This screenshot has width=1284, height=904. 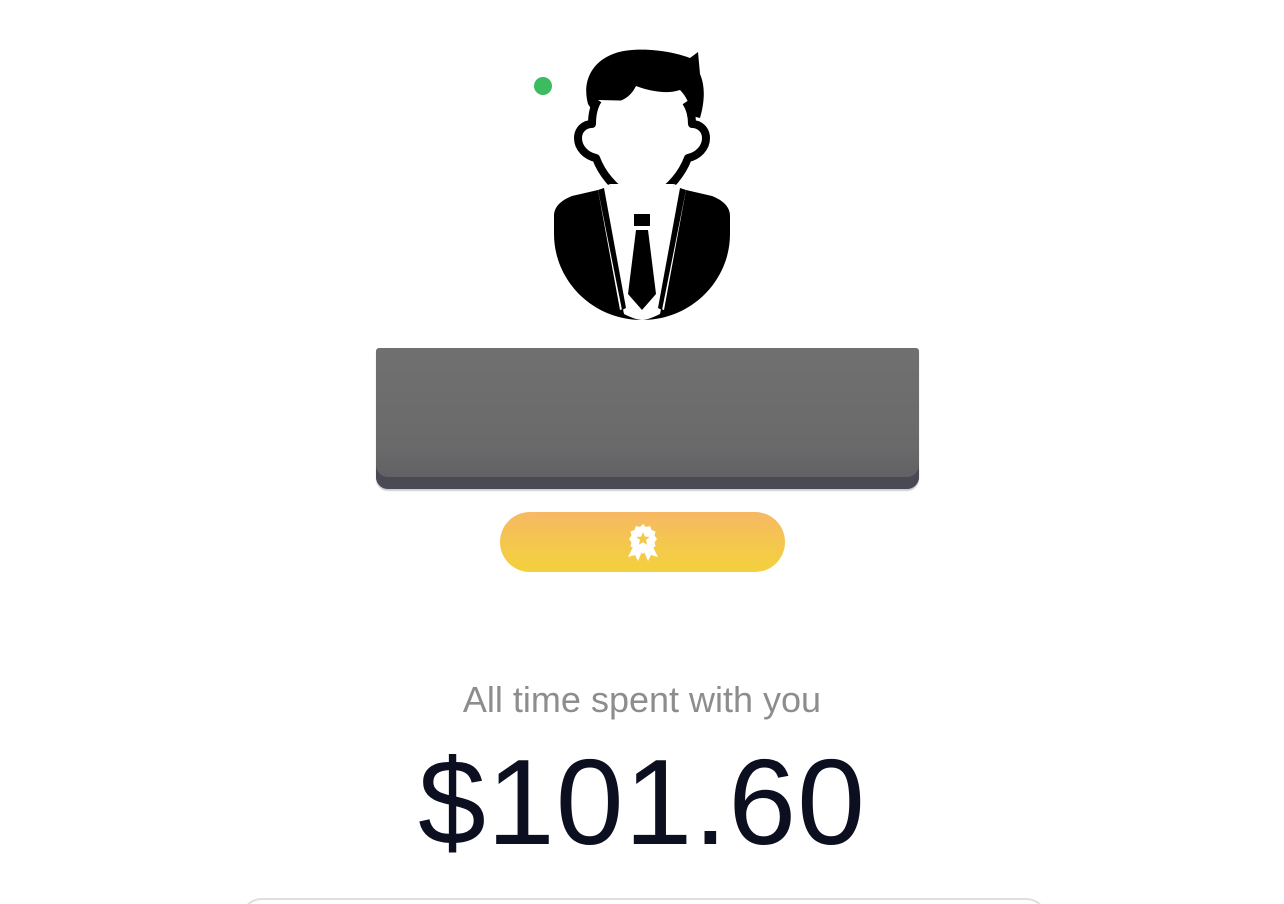 I want to click on avatar, so click(x=642, y=186).